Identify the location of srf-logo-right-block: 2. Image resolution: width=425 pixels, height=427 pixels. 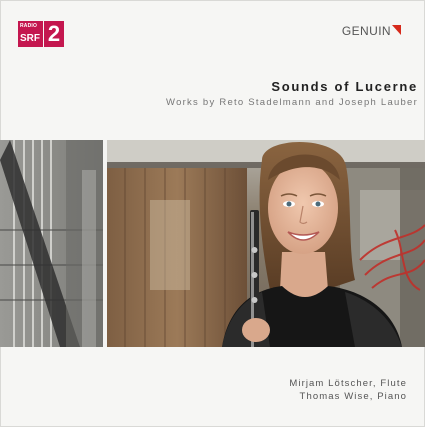
(54, 34).